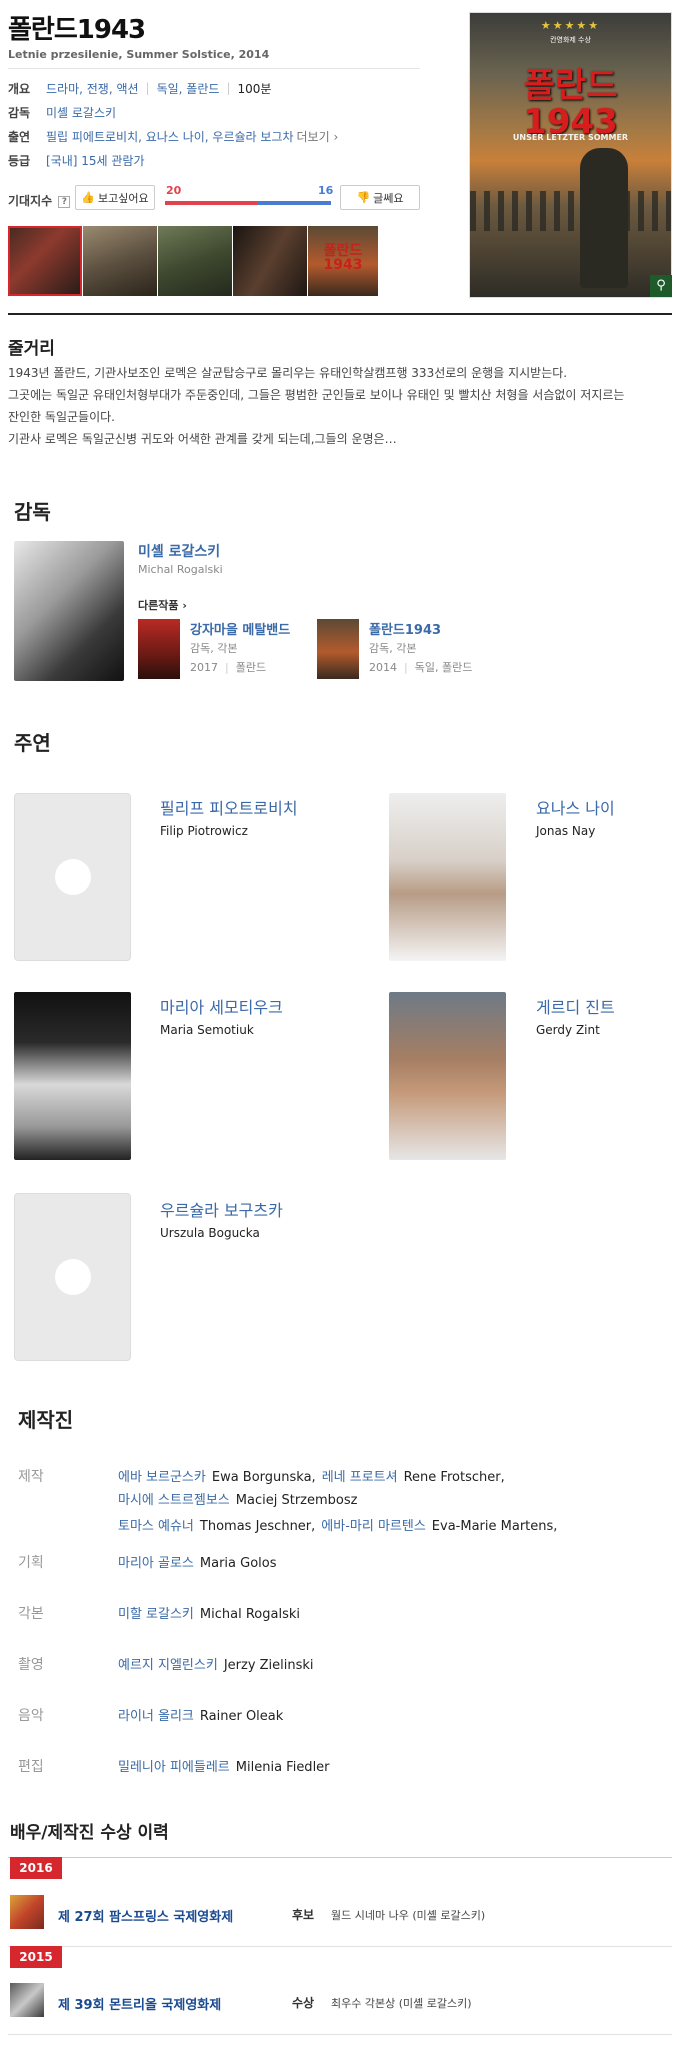  Describe the element at coordinates (570, 137) in the screenshot. I see `poster-subtitle: UNSER LETZTER SOMMER` at that location.